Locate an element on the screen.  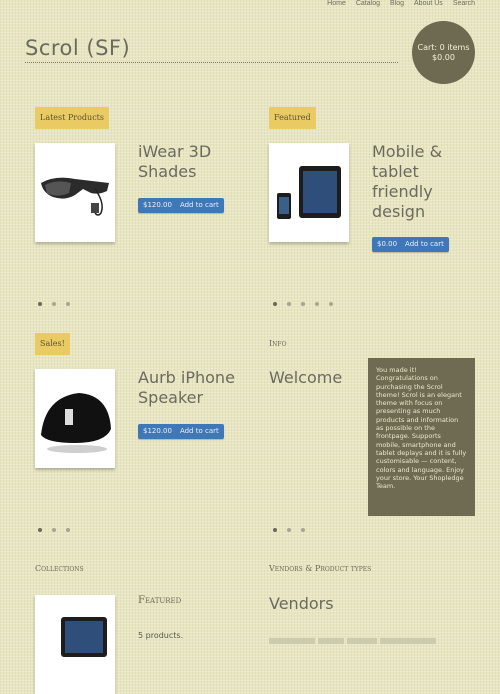
top-nav: Home Catalog Blog About Us Search is located at coordinates (401, 5).